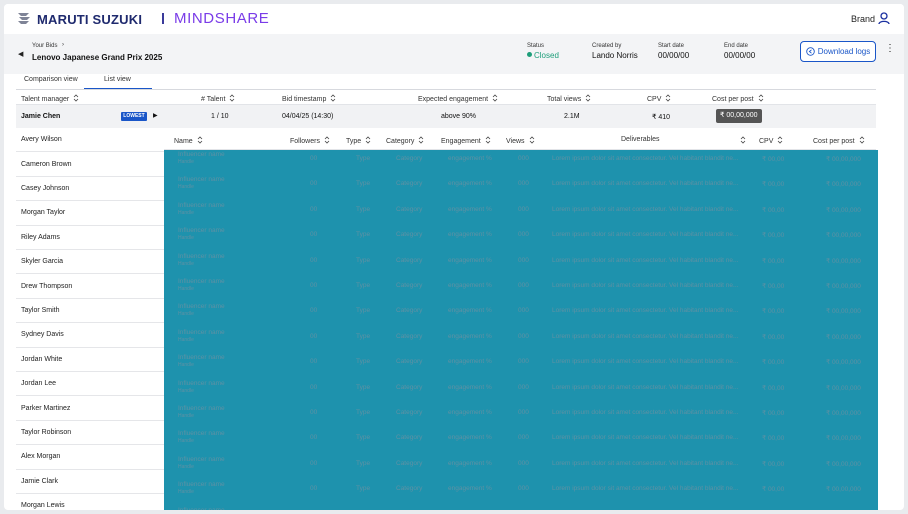  Describe the element at coordinates (51, 79) in the screenshot. I see `tab-comparison-view: Comparison view` at that location.